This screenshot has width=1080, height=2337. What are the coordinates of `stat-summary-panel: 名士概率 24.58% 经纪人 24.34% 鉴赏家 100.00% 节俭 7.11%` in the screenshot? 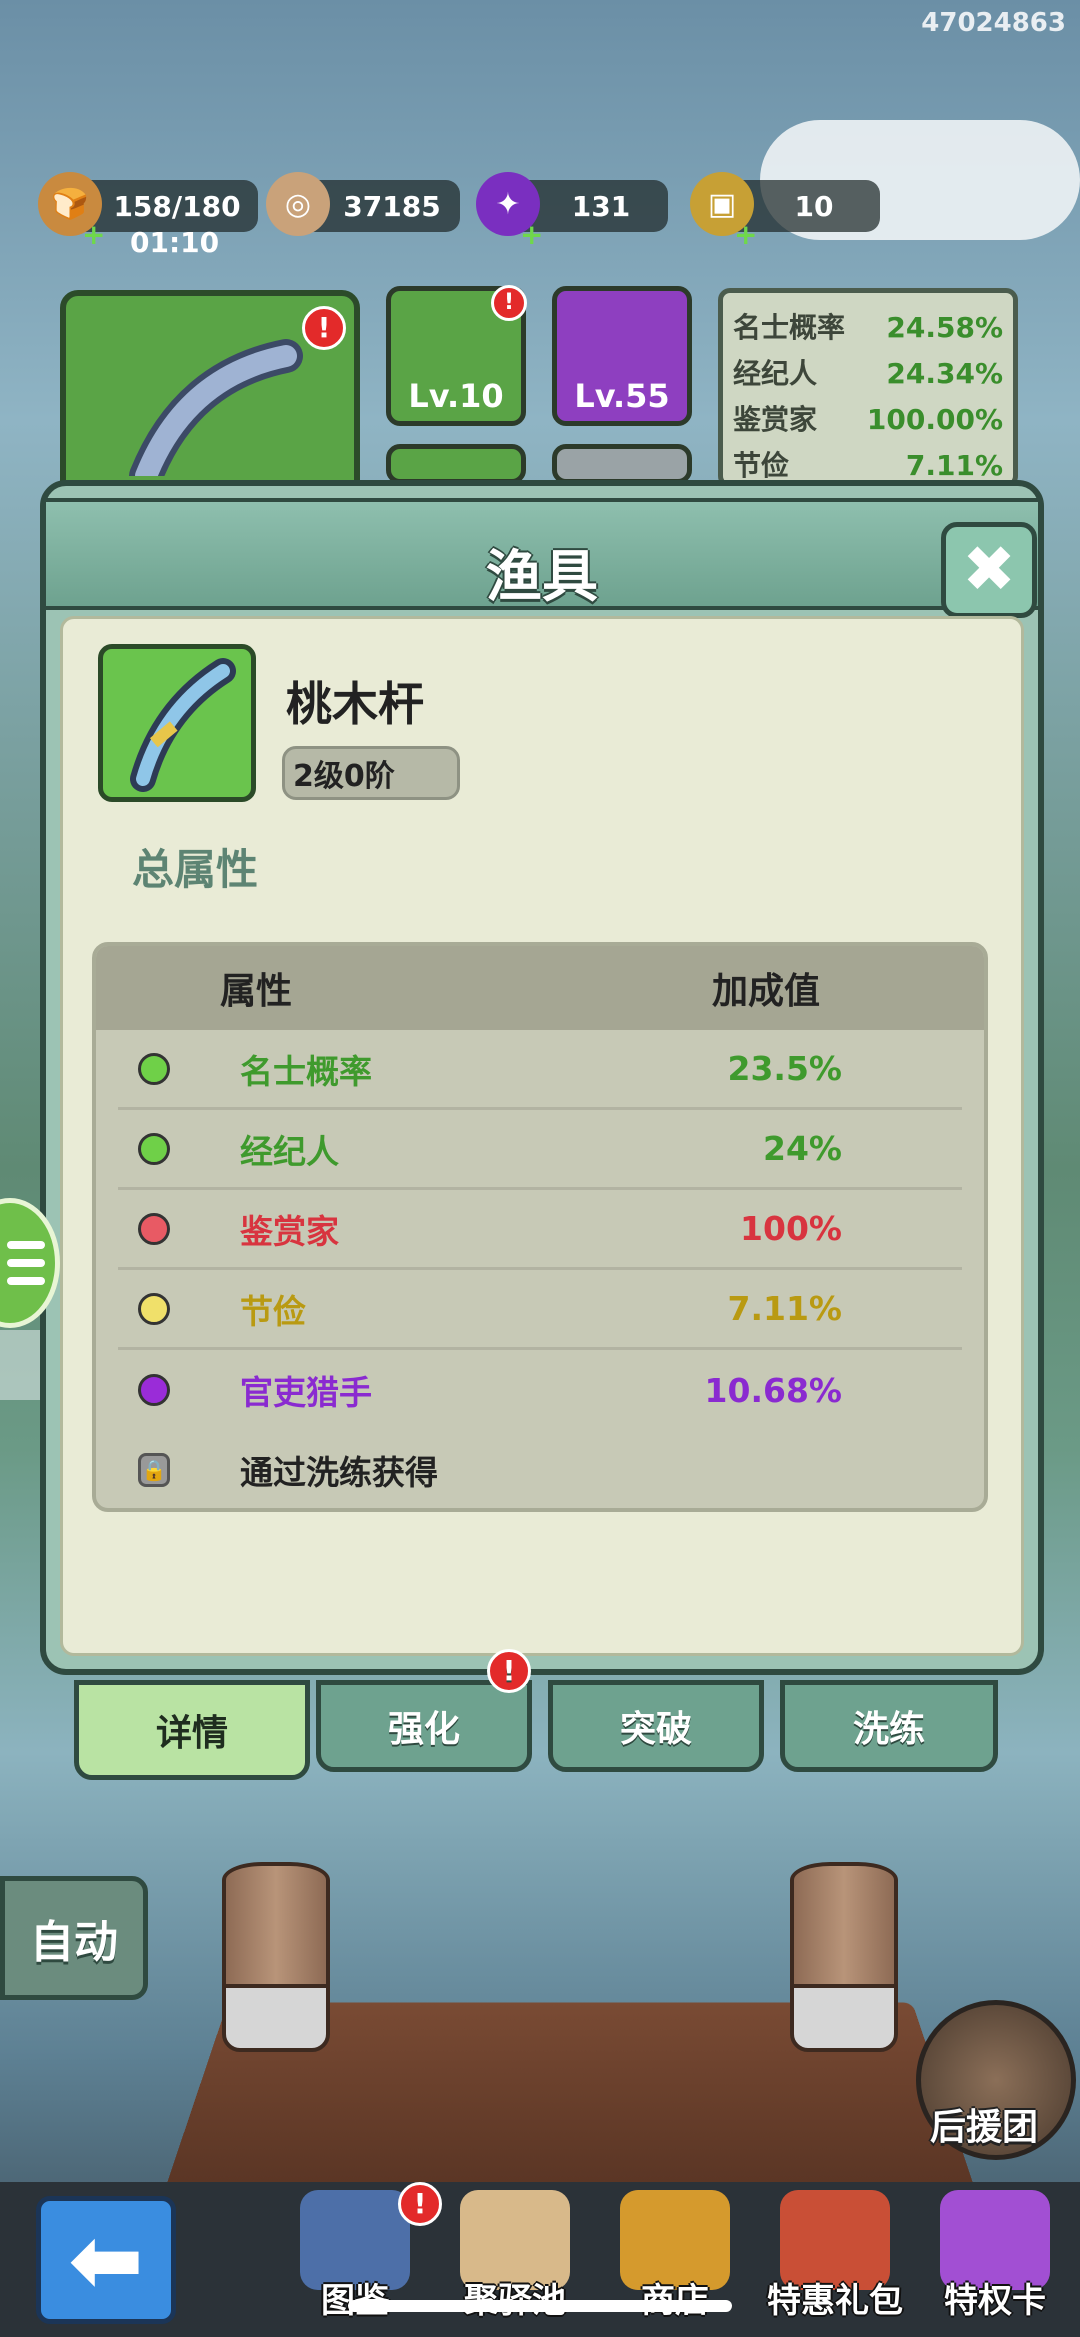 It's located at (868, 388).